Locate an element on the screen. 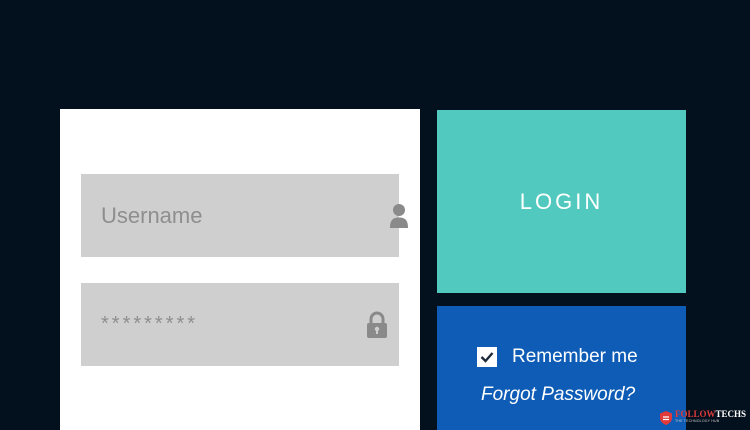  shield-logo-icon is located at coordinates (666, 418).